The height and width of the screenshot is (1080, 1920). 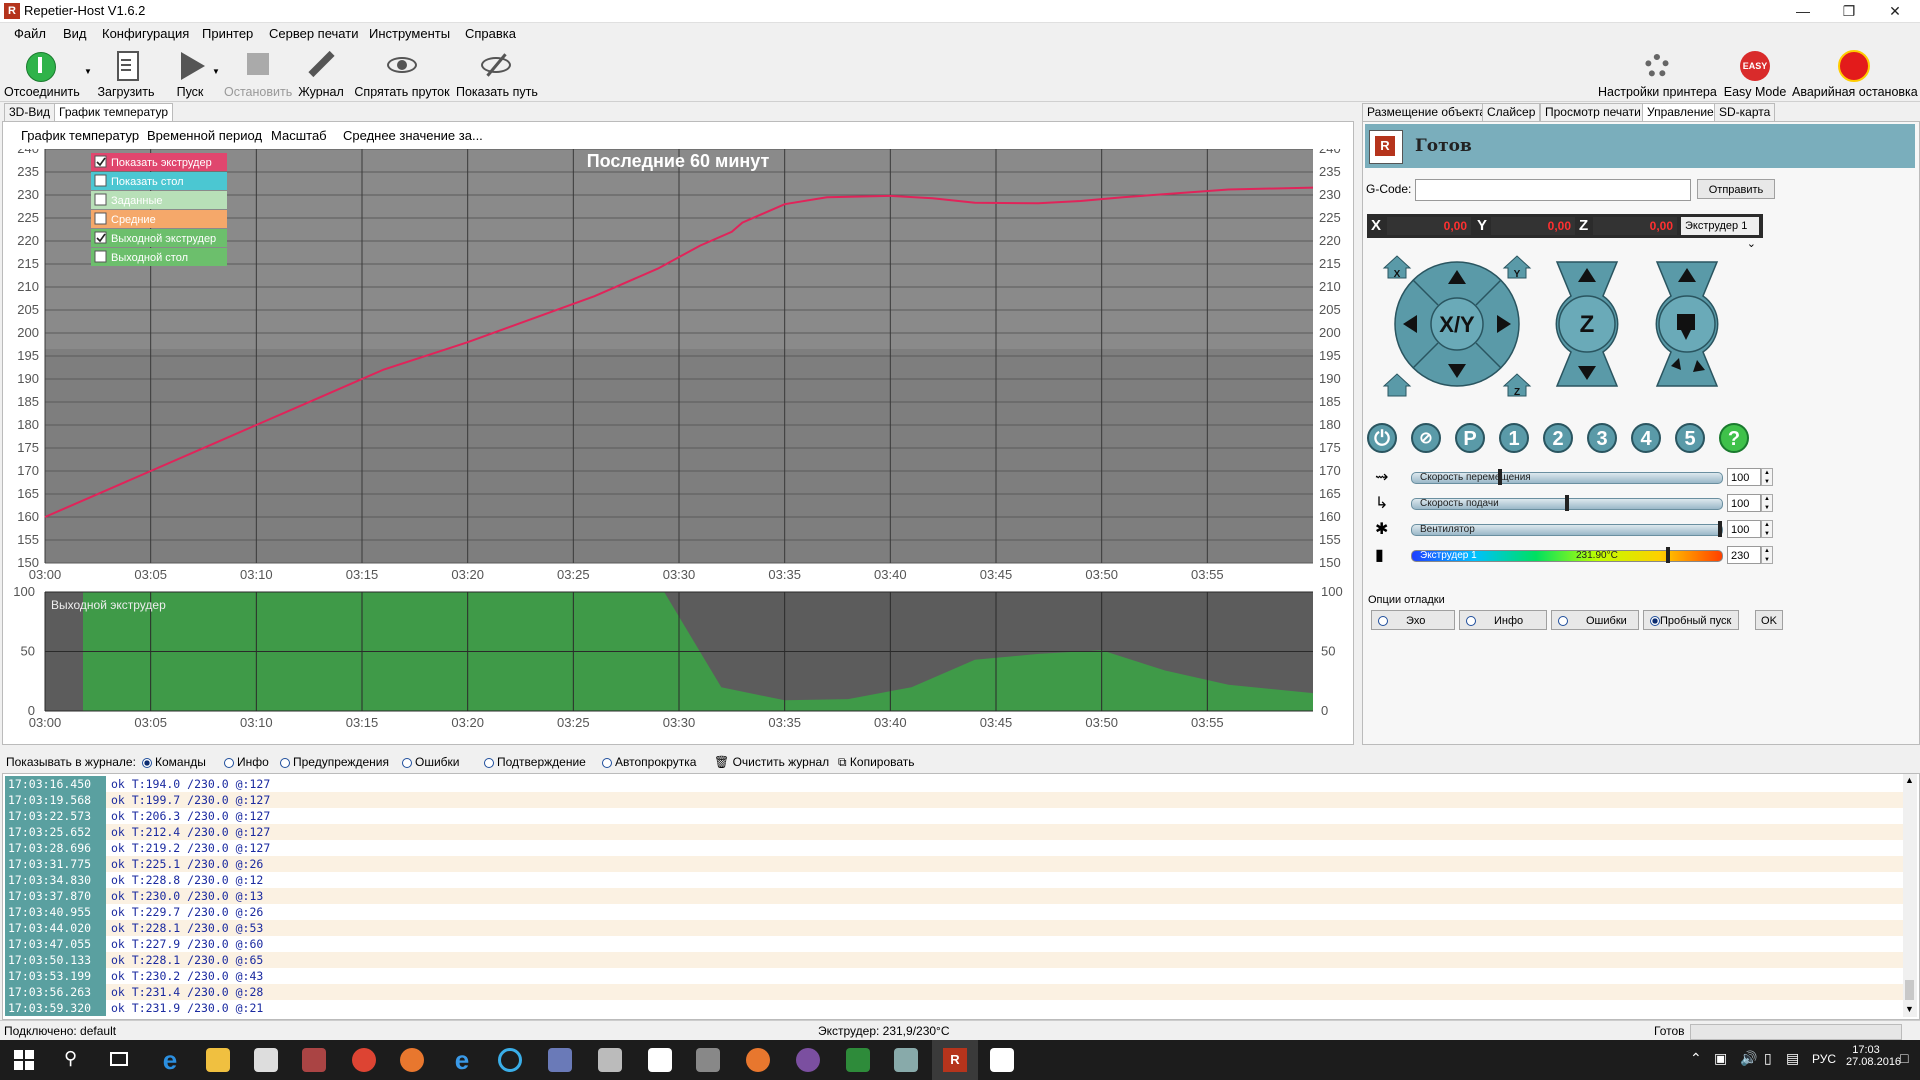 What do you see at coordinates (1824, 1059) in the screenshot?
I see `language-indicator: РУС` at bounding box center [1824, 1059].